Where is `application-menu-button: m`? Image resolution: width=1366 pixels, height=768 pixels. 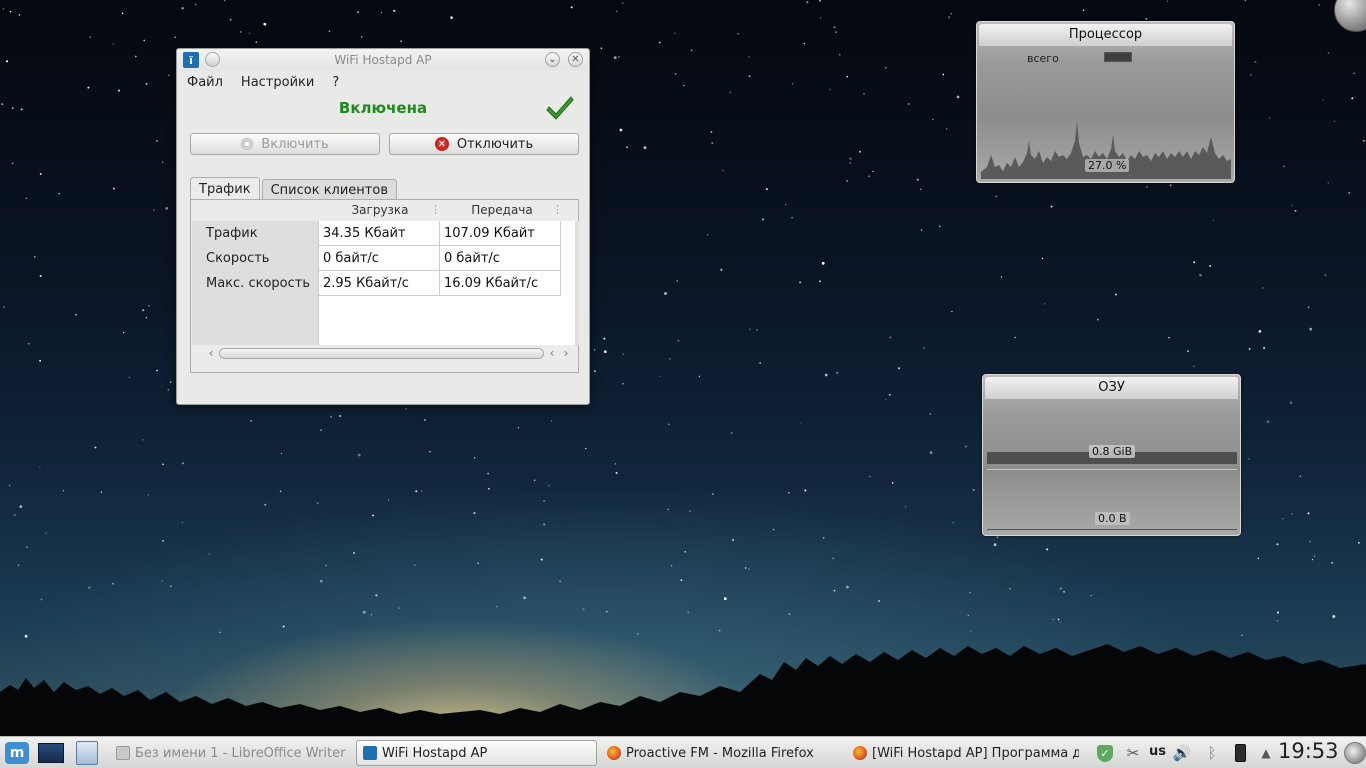
application-menu-button: m is located at coordinates (17, 753).